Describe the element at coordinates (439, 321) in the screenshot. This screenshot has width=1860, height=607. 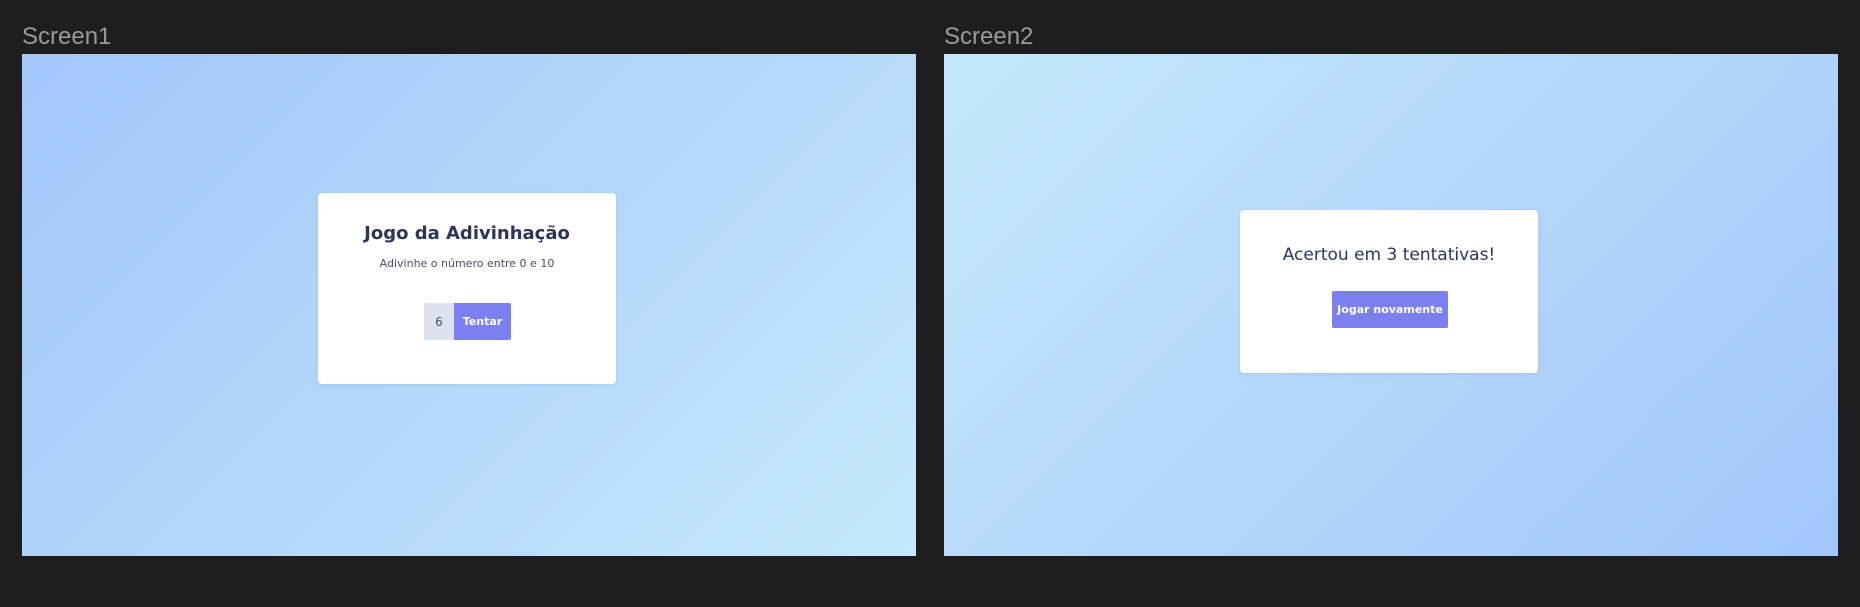
I see `guess-input` at that location.